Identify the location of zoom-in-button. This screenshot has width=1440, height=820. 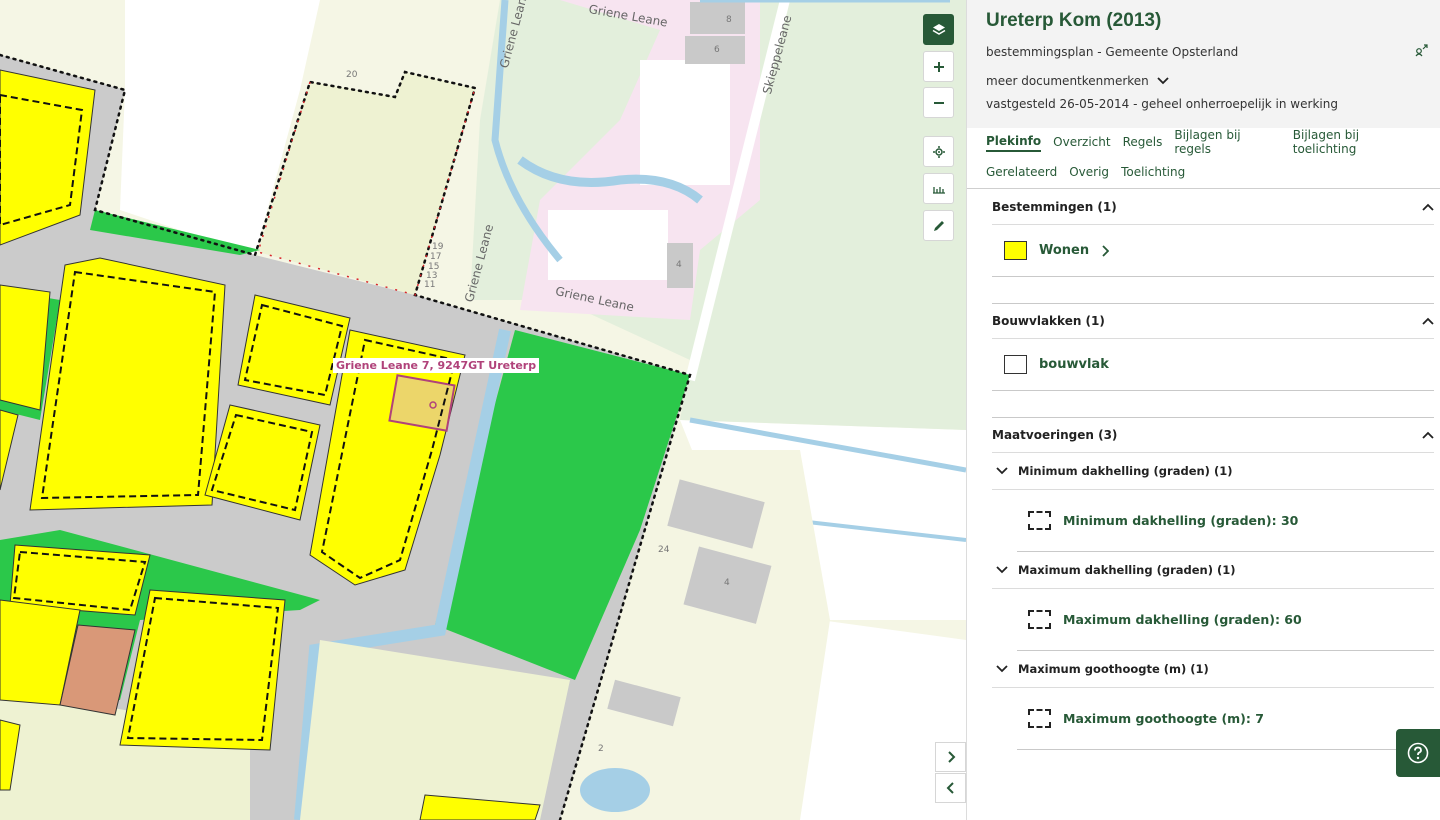
(938, 66).